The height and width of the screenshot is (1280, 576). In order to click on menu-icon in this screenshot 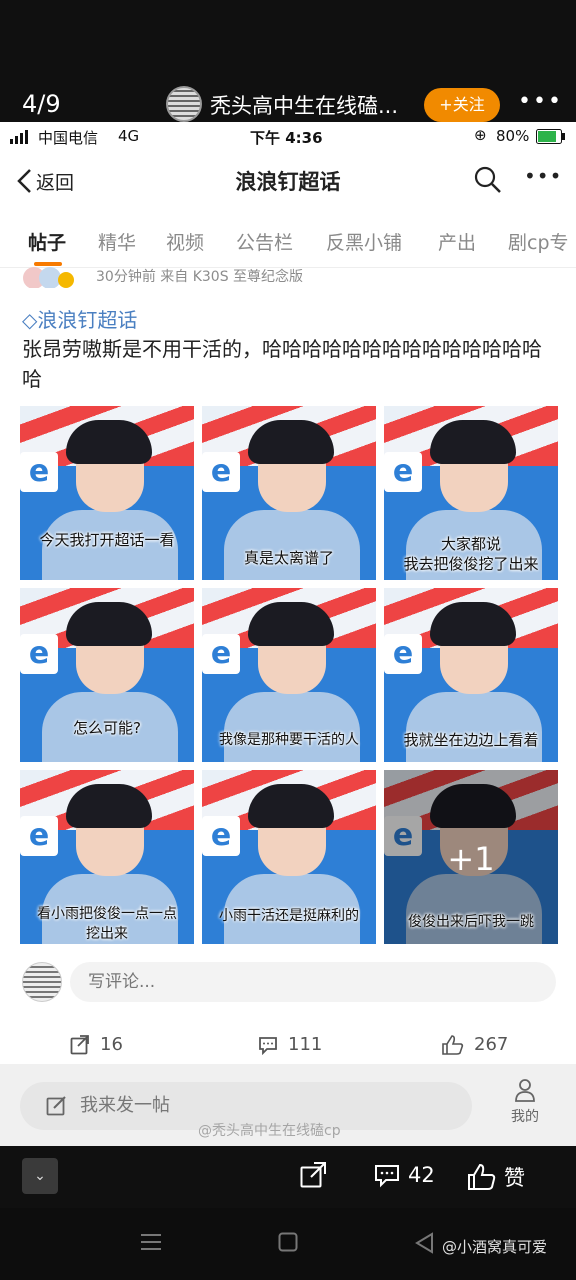, I will do `click(151, 1242)`.